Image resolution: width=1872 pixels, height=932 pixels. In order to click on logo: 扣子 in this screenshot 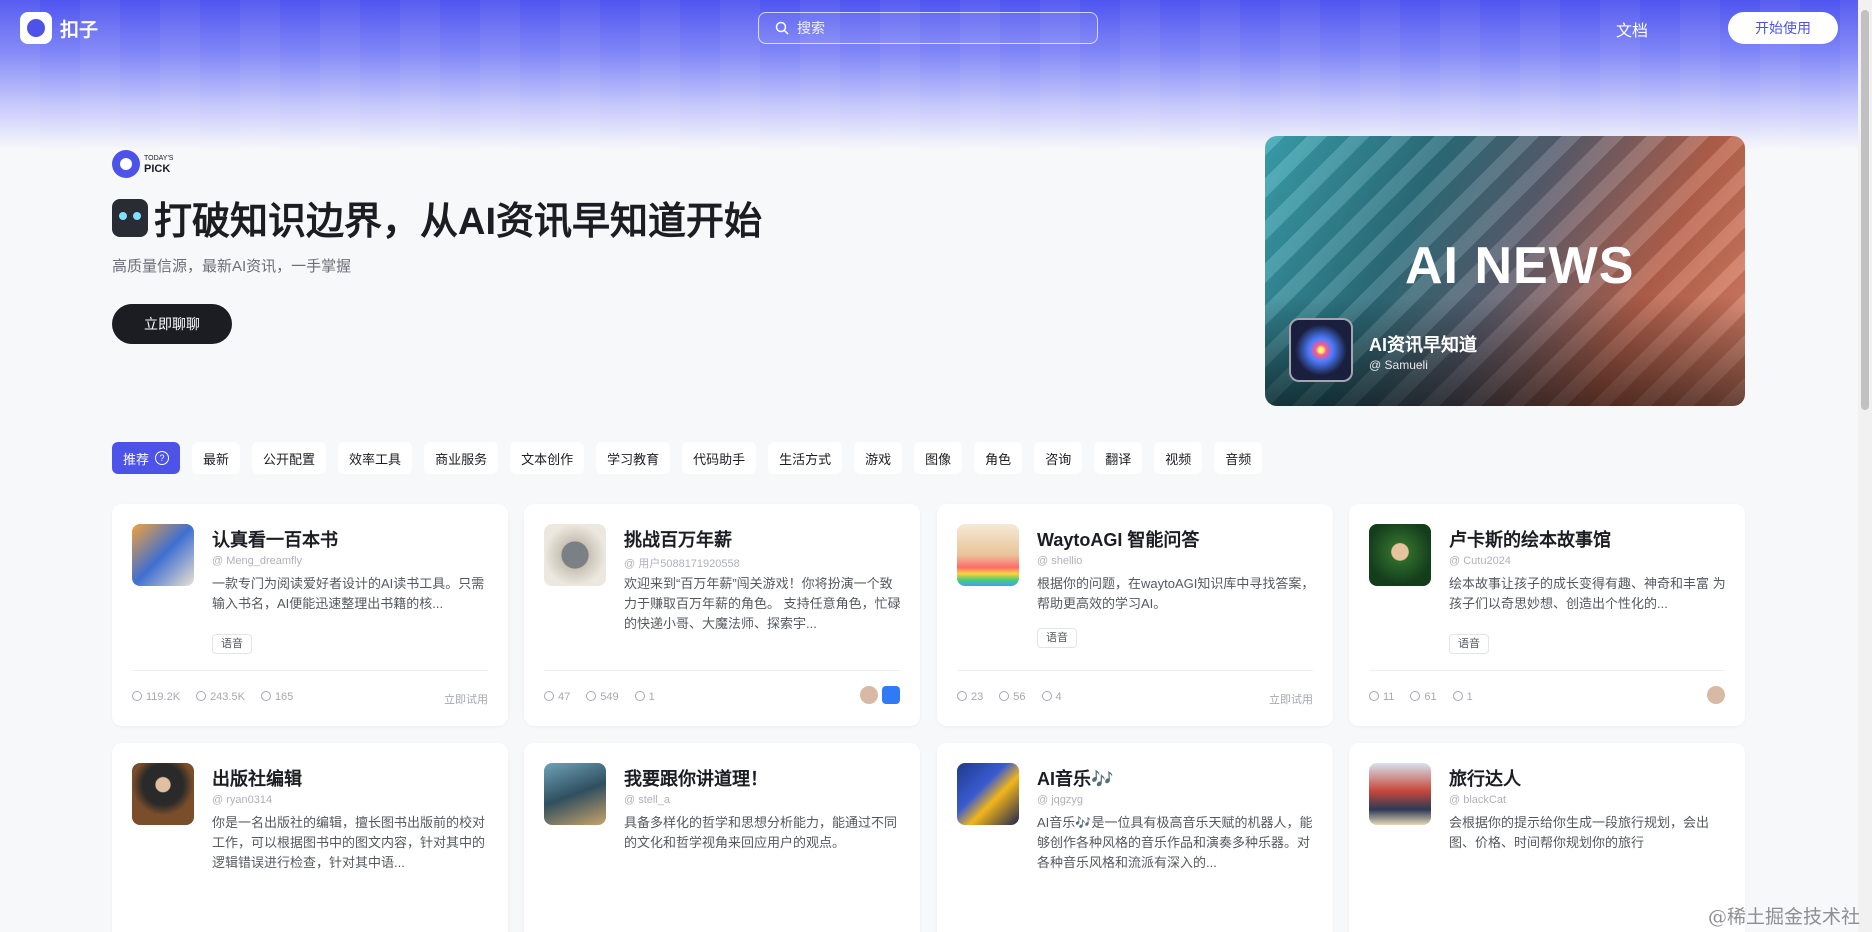, I will do `click(59, 28)`.